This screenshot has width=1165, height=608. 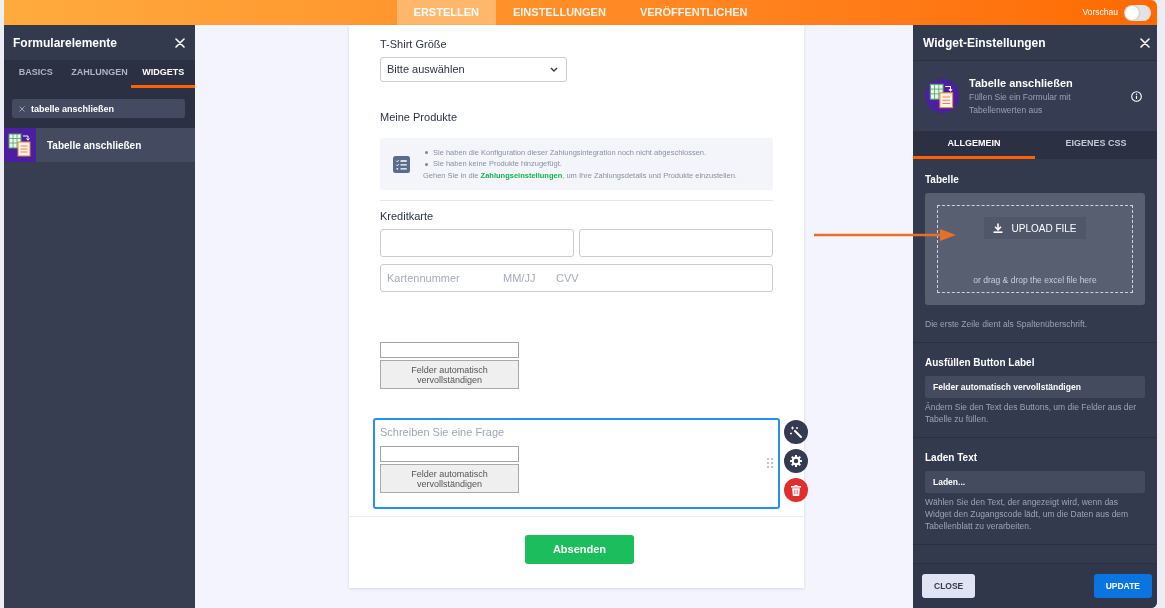 What do you see at coordinates (770, 463) in the screenshot?
I see `drag-handle-icon` at bounding box center [770, 463].